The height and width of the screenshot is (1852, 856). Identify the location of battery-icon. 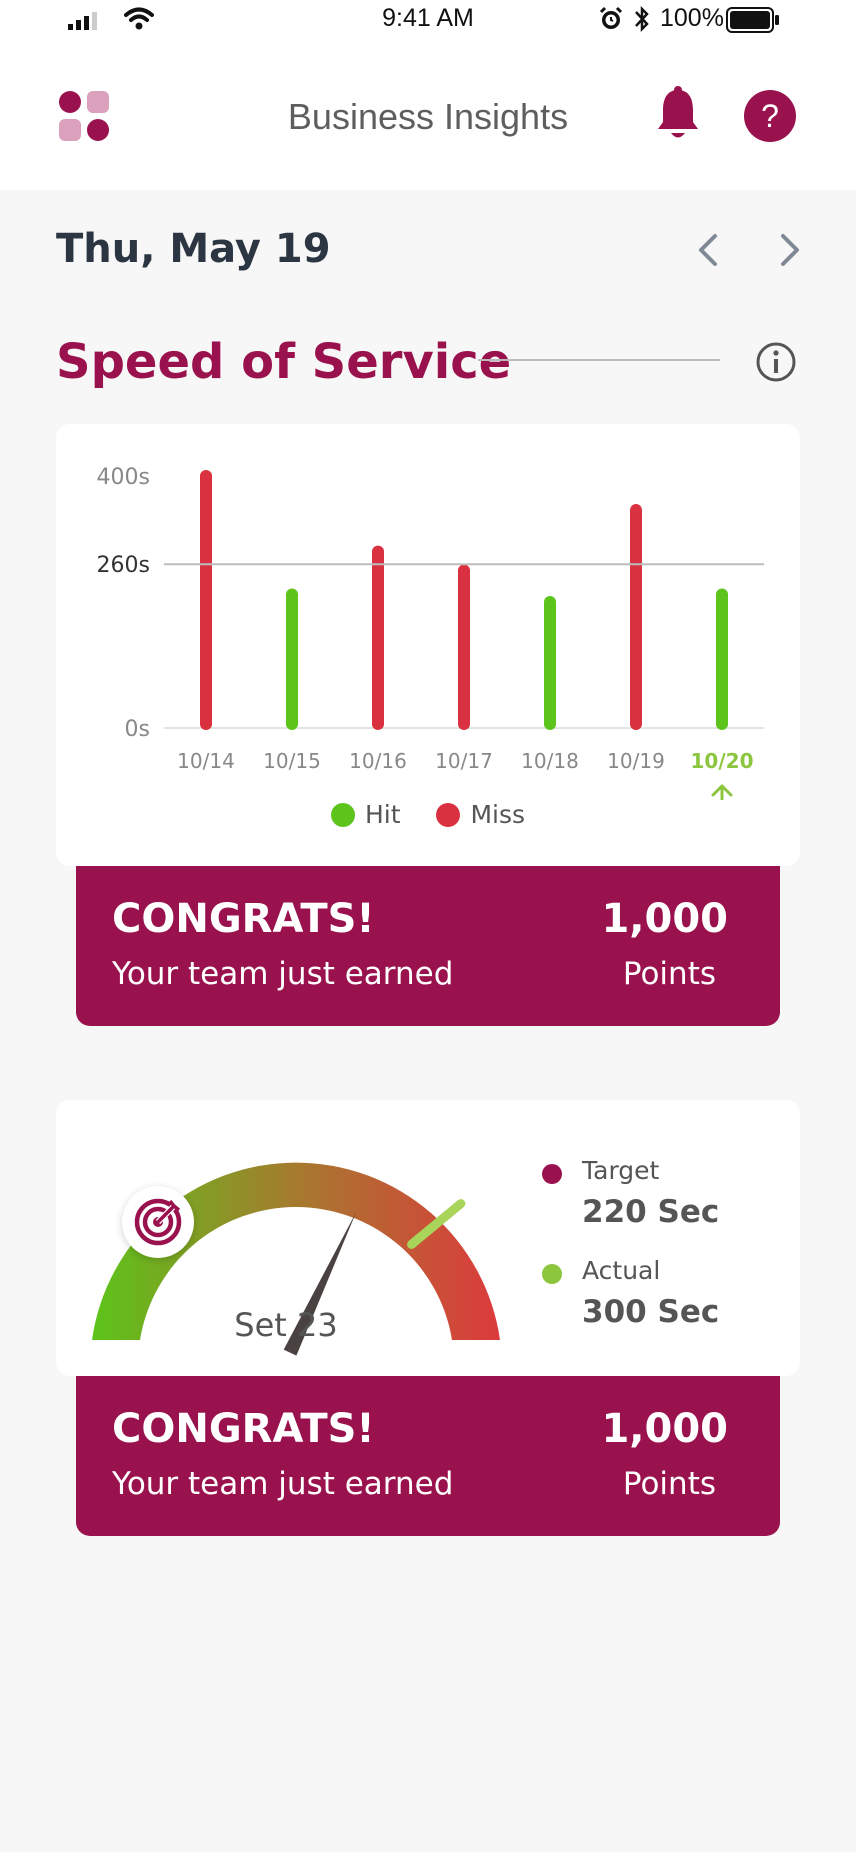
(752, 20).